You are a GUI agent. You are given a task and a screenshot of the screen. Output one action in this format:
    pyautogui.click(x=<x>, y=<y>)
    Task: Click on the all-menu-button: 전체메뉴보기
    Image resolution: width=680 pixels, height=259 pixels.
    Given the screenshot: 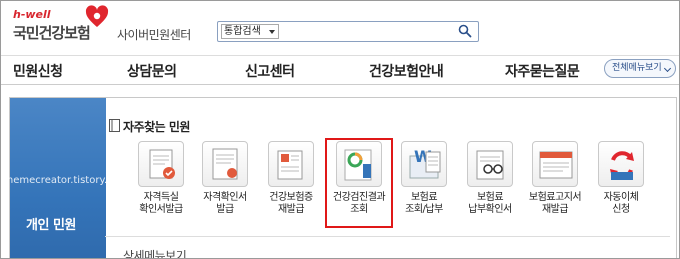 What is the action you would take?
    pyautogui.click(x=640, y=68)
    